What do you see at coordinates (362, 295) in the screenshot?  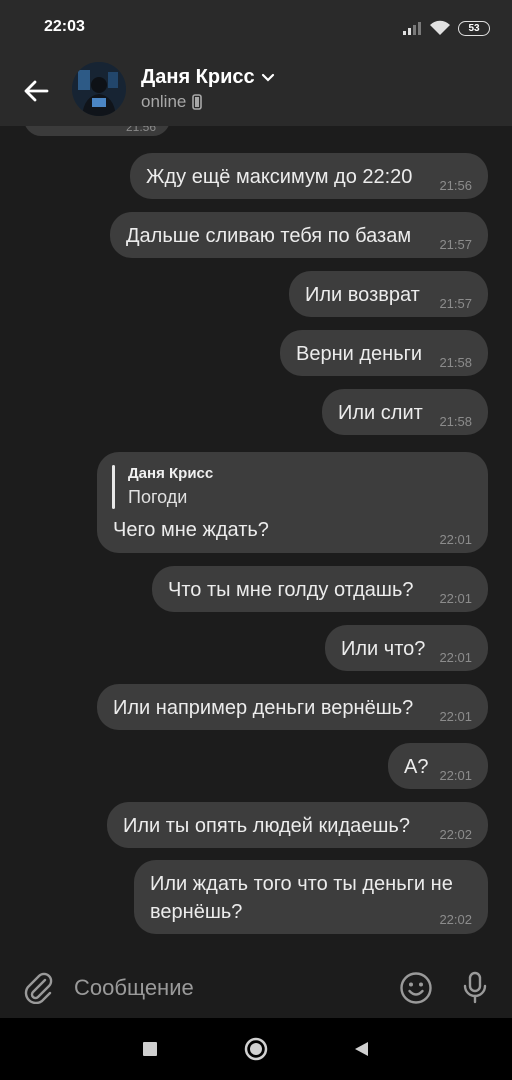 I see `message-text: Или возврат` at bounding box center [362, 295].